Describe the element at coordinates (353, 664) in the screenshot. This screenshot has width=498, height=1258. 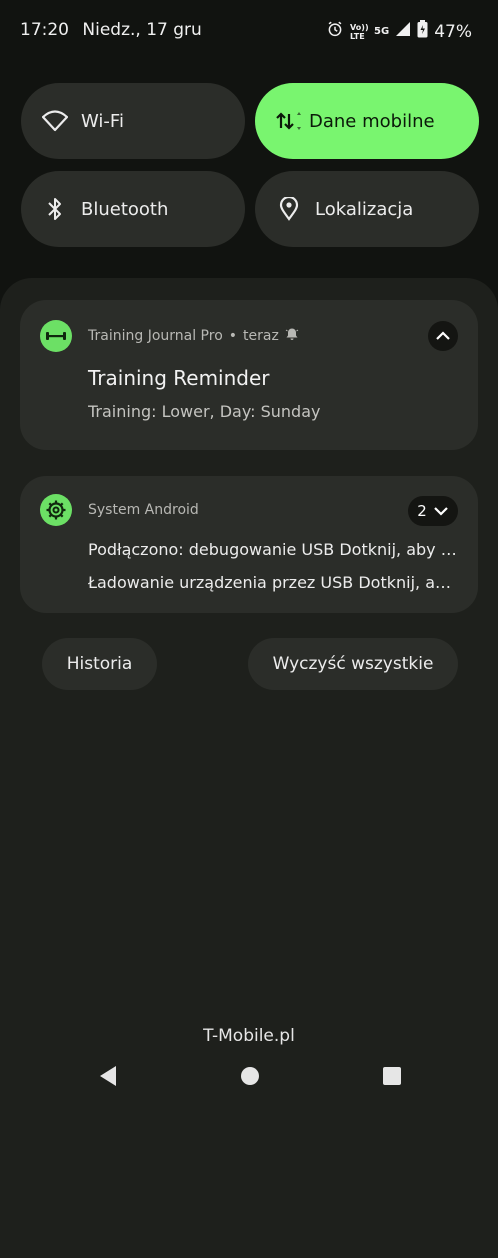
I see `clear-all-button: Wyczyść wszystkie` at that location.